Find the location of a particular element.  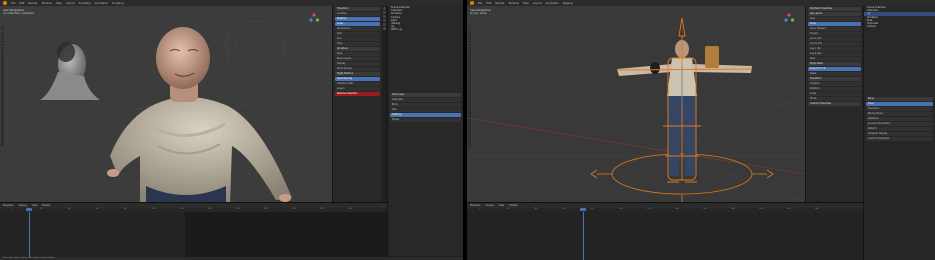

panel-row: Dimensions is located at coordinates (357, 29).